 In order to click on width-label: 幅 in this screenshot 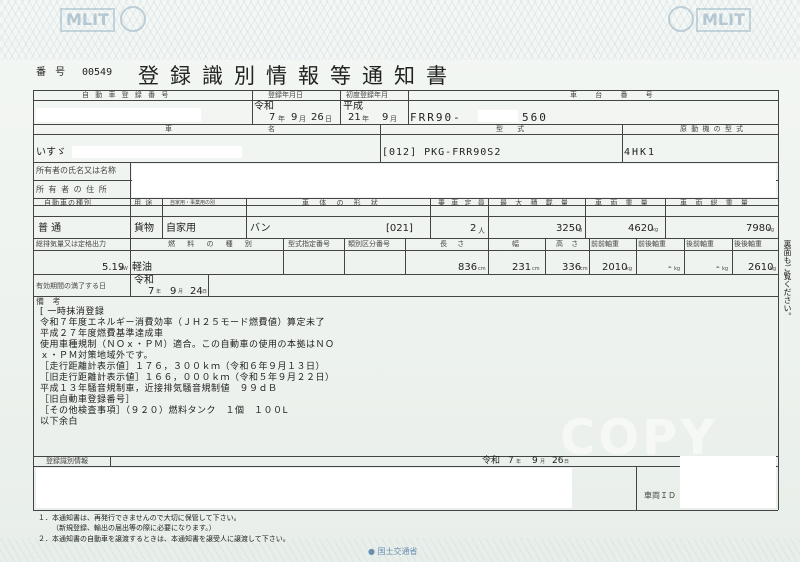, I will do `click(516, 244)`.